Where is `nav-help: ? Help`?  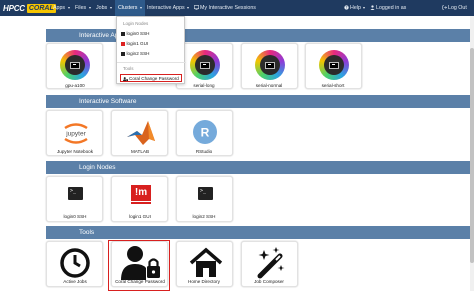
nav-help: ? Help is located at coordinates (355, 8).